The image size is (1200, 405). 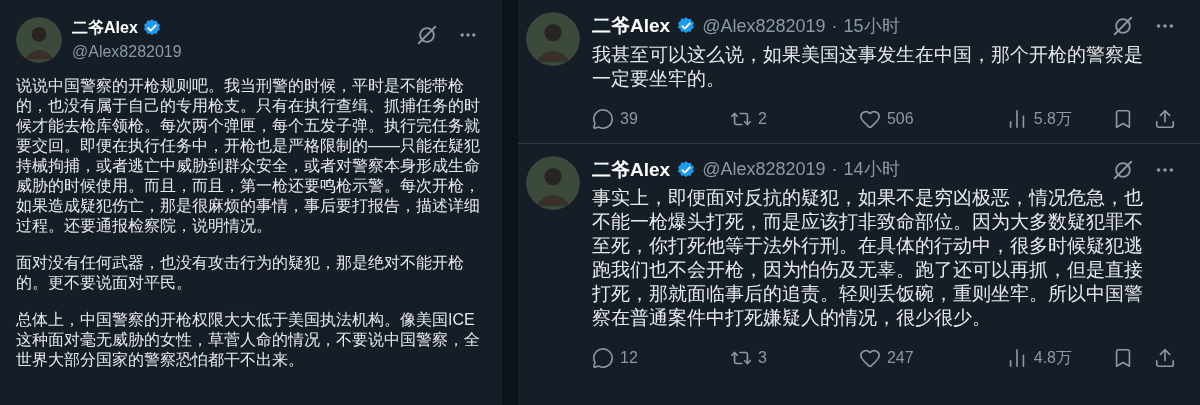 What do you see at coordinates (1038, 358) in the screenshot?
I see `views-button: 4.8万` at bounding box center [1038, 358].